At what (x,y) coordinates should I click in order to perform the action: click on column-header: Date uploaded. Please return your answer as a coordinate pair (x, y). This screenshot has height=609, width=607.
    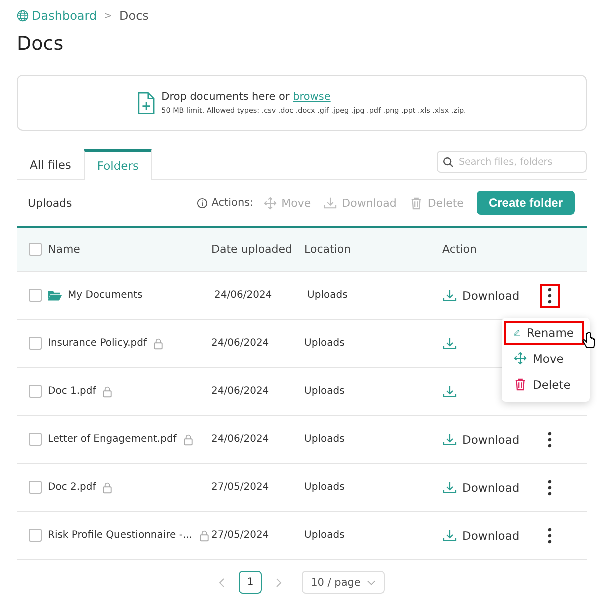
    Looking at the image, I should click on (252, 249).